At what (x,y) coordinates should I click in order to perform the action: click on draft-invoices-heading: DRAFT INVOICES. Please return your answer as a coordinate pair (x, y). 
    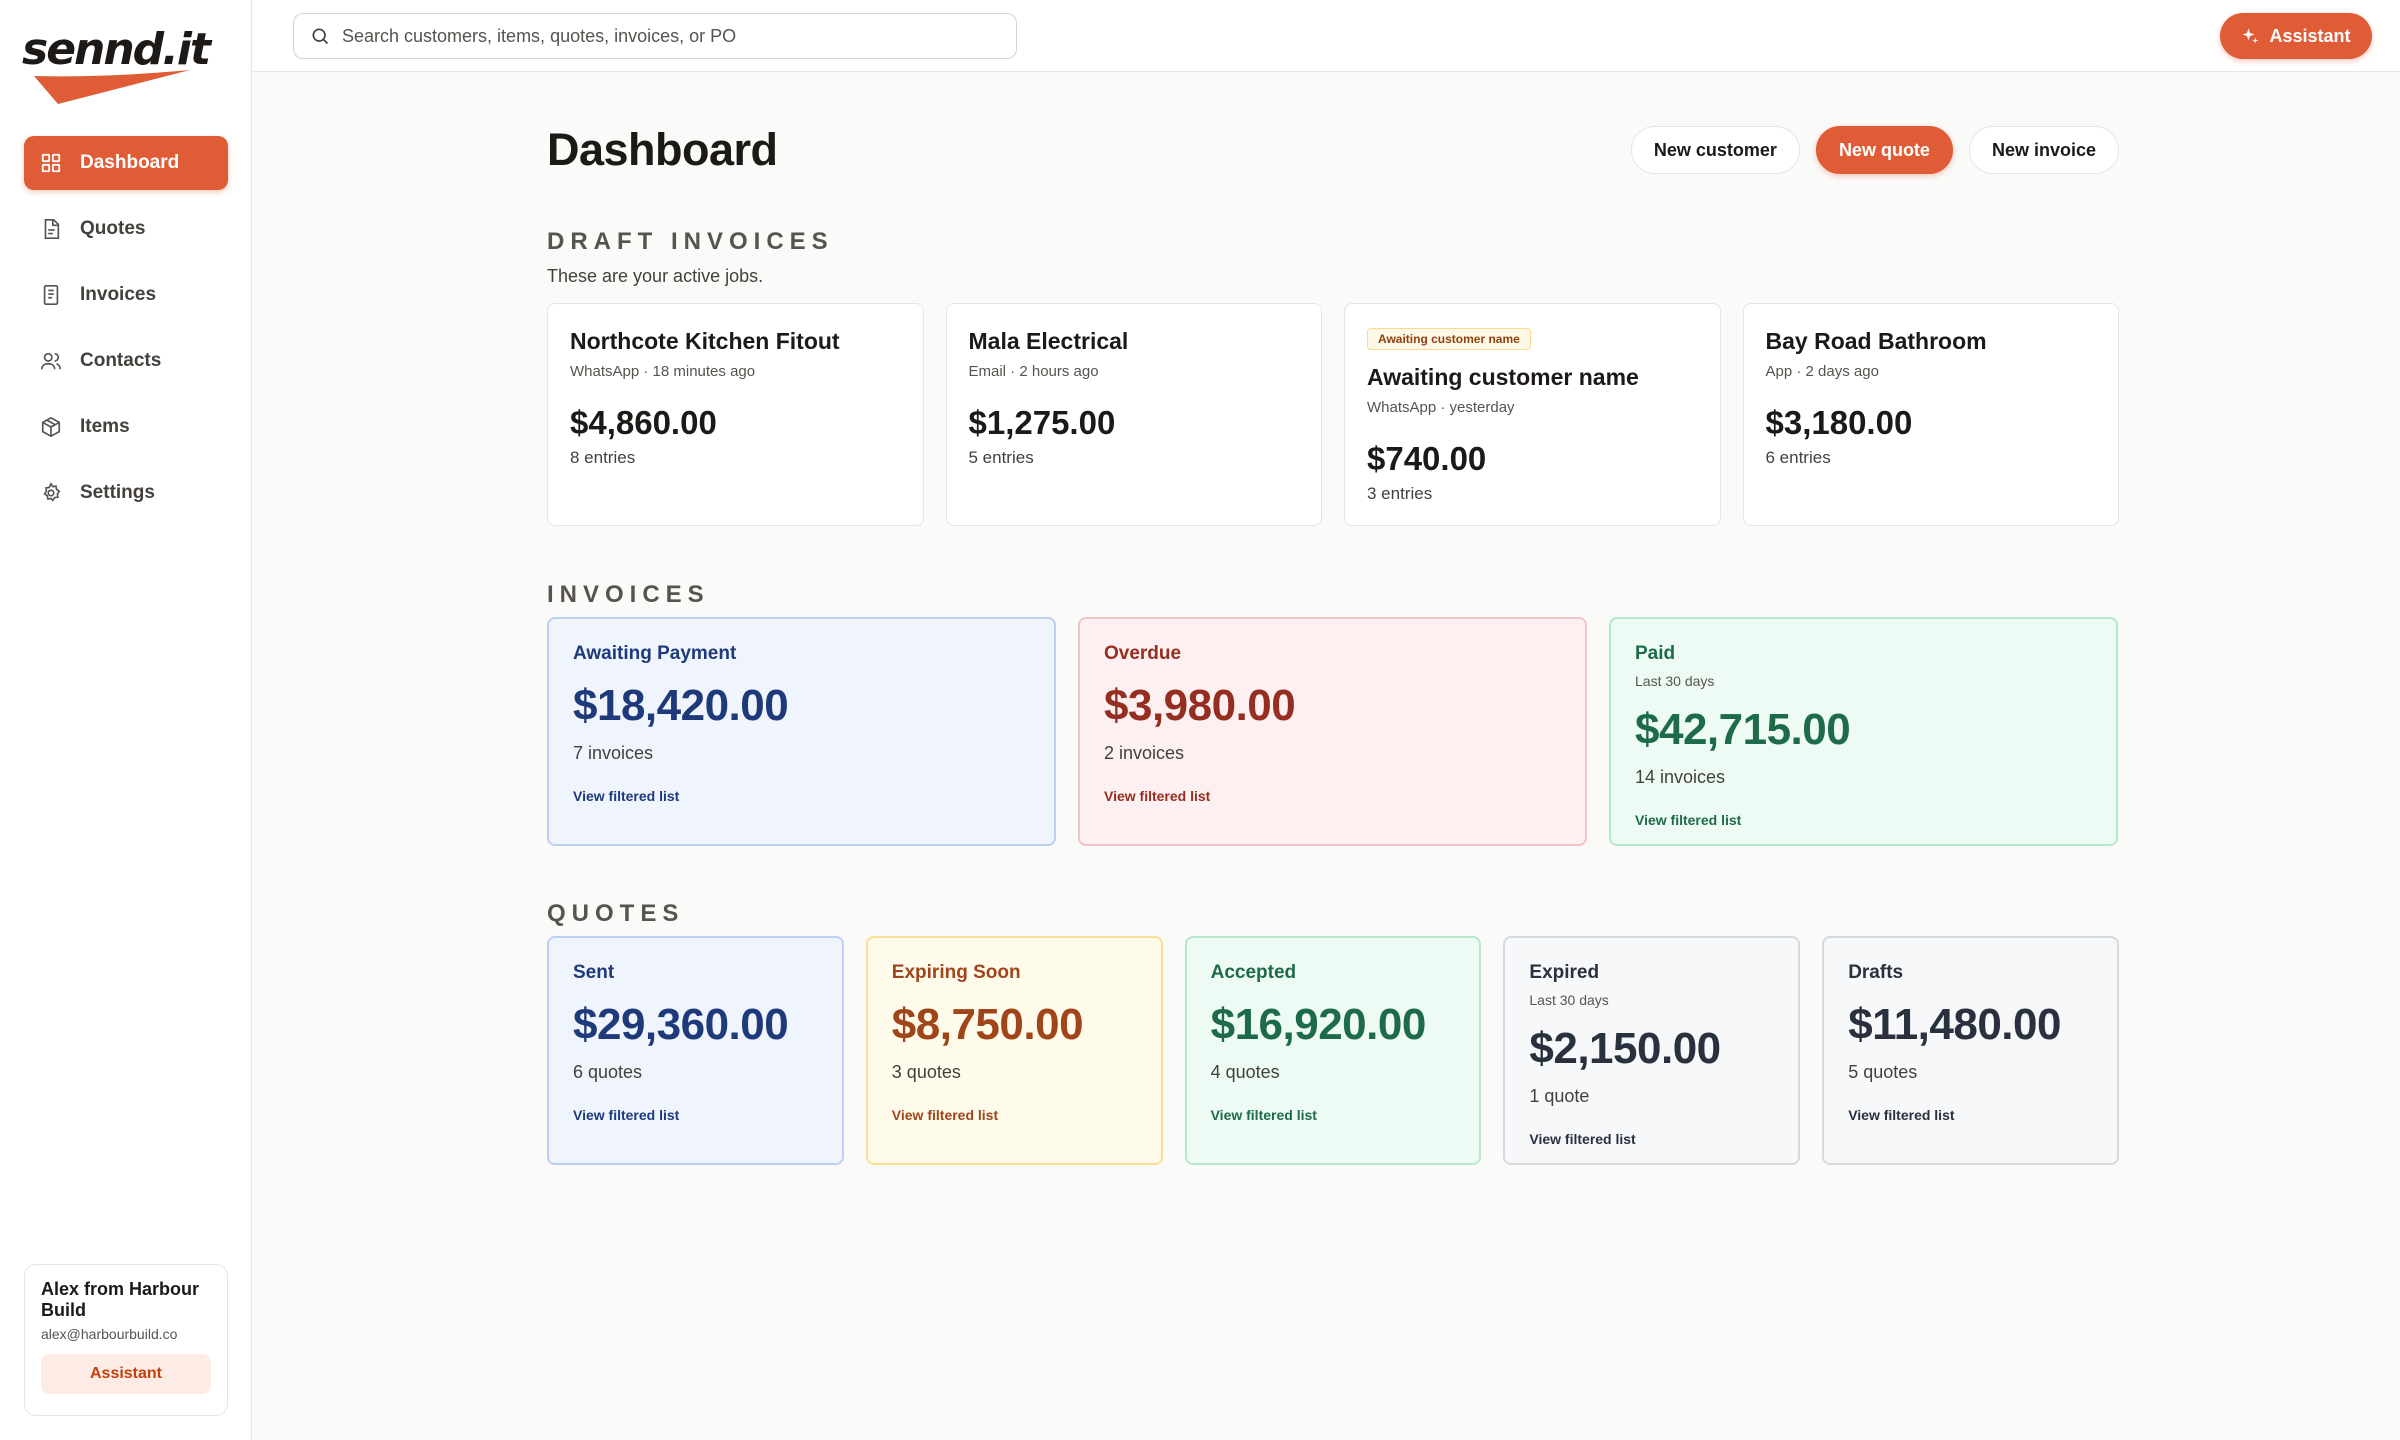
    Looking at the image, I should click on (690, 241).